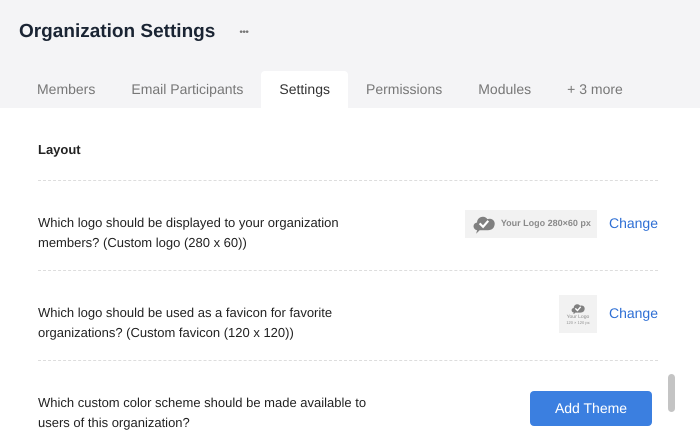 The width and height of the screenshot is (700, 447). What do you see at coordinates (66, 89) in the screenshot?
I see `tab: Members` at bounding box center [66, 89].